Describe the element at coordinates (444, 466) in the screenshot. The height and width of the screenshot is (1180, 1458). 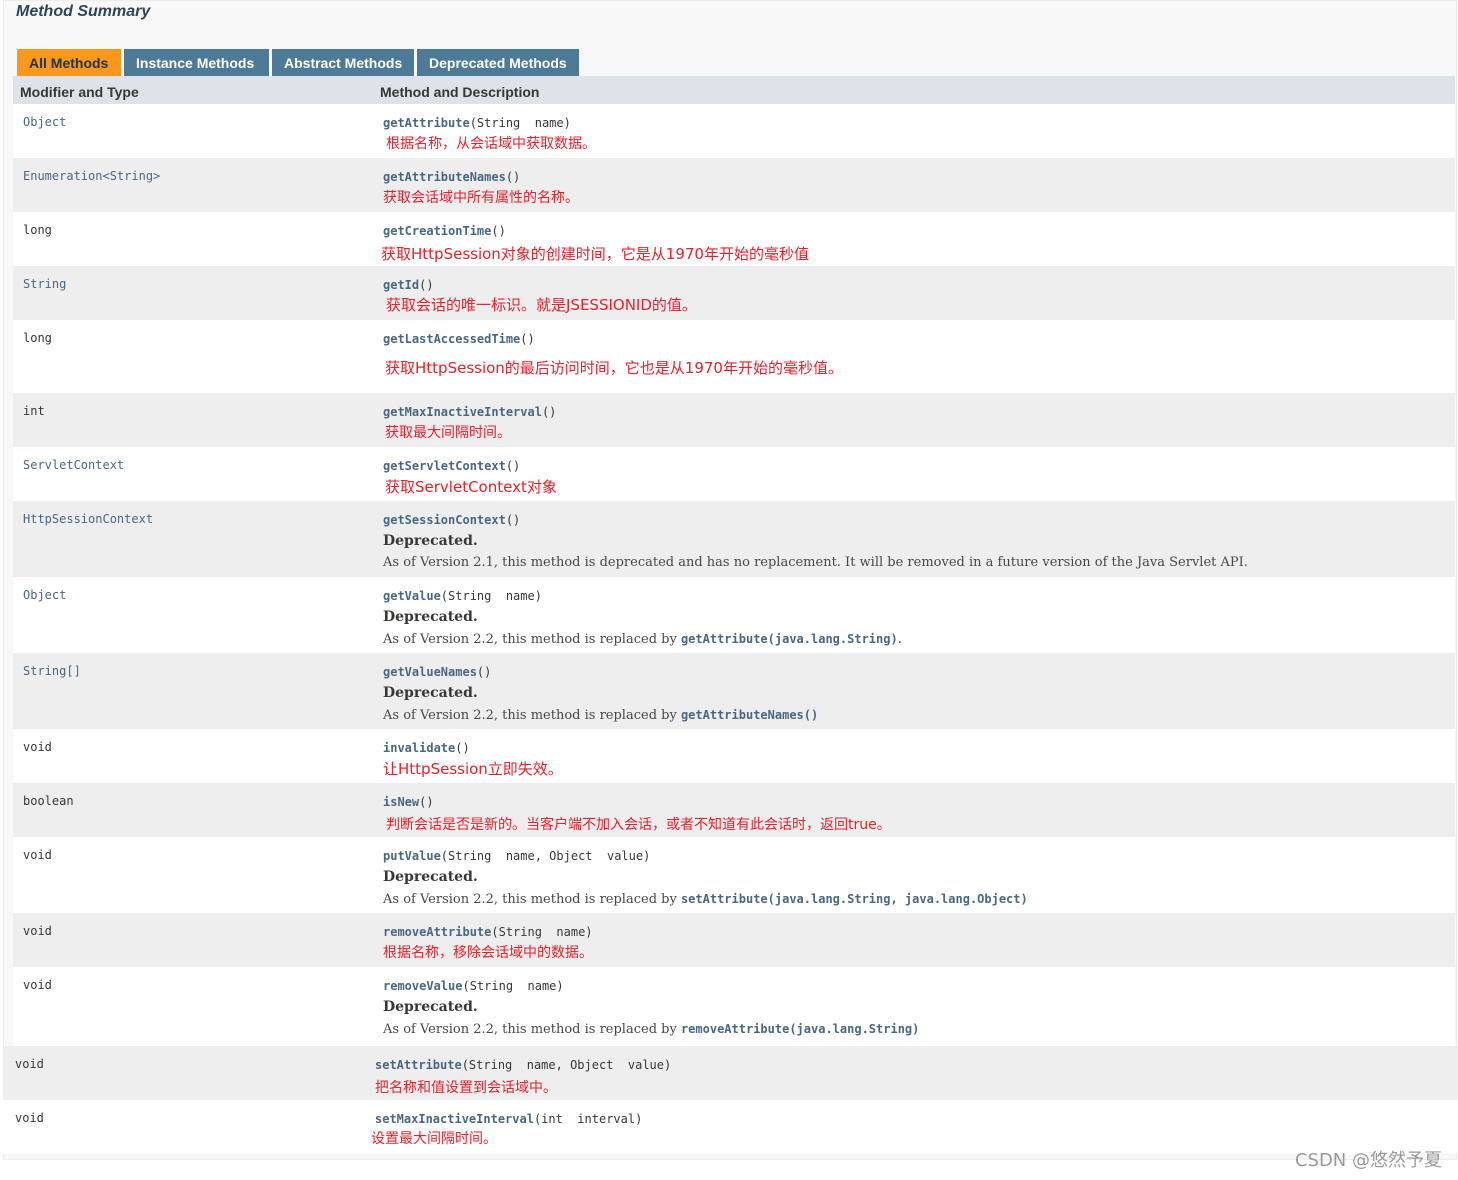
I see `method-link: getServletContext` at that location.